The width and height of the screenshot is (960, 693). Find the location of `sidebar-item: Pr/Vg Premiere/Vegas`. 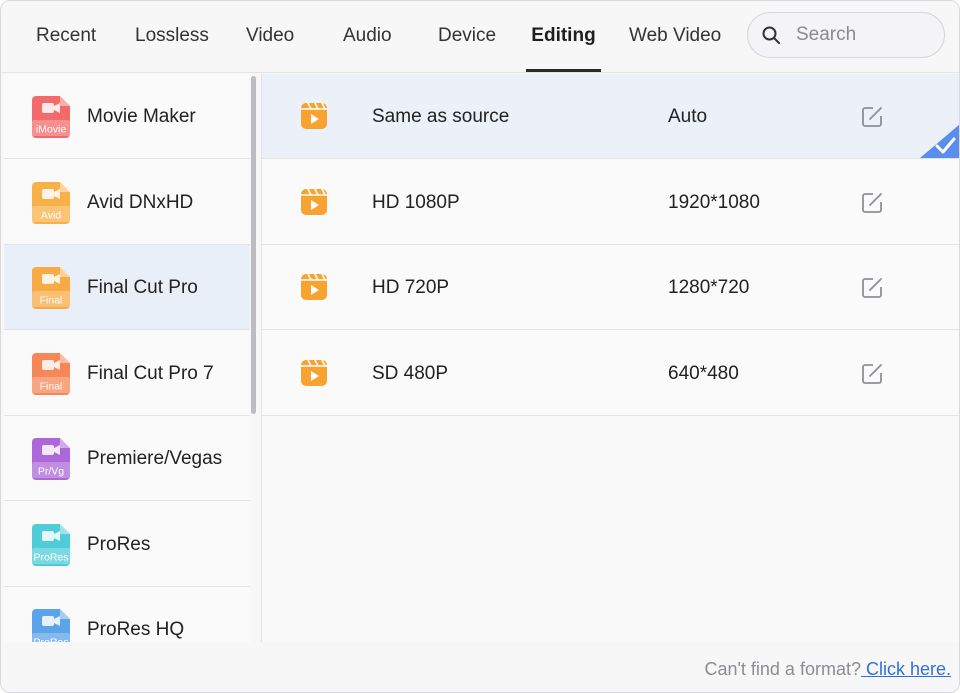

sidebar-item: Pr/Vg Premiere/Vegas is located at coordinates (127, 458).